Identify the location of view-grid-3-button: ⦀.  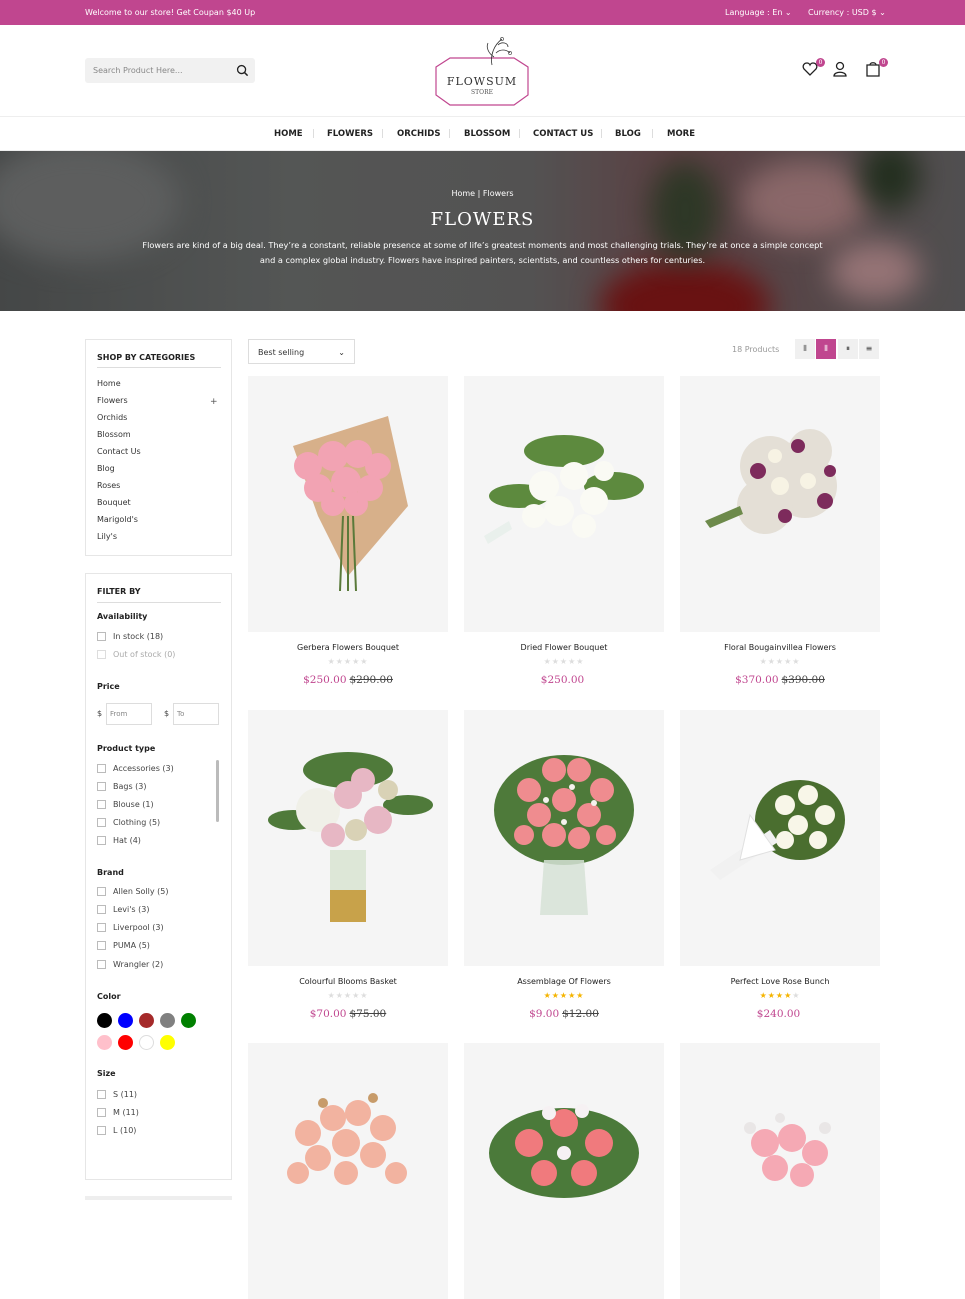
(826, 349).